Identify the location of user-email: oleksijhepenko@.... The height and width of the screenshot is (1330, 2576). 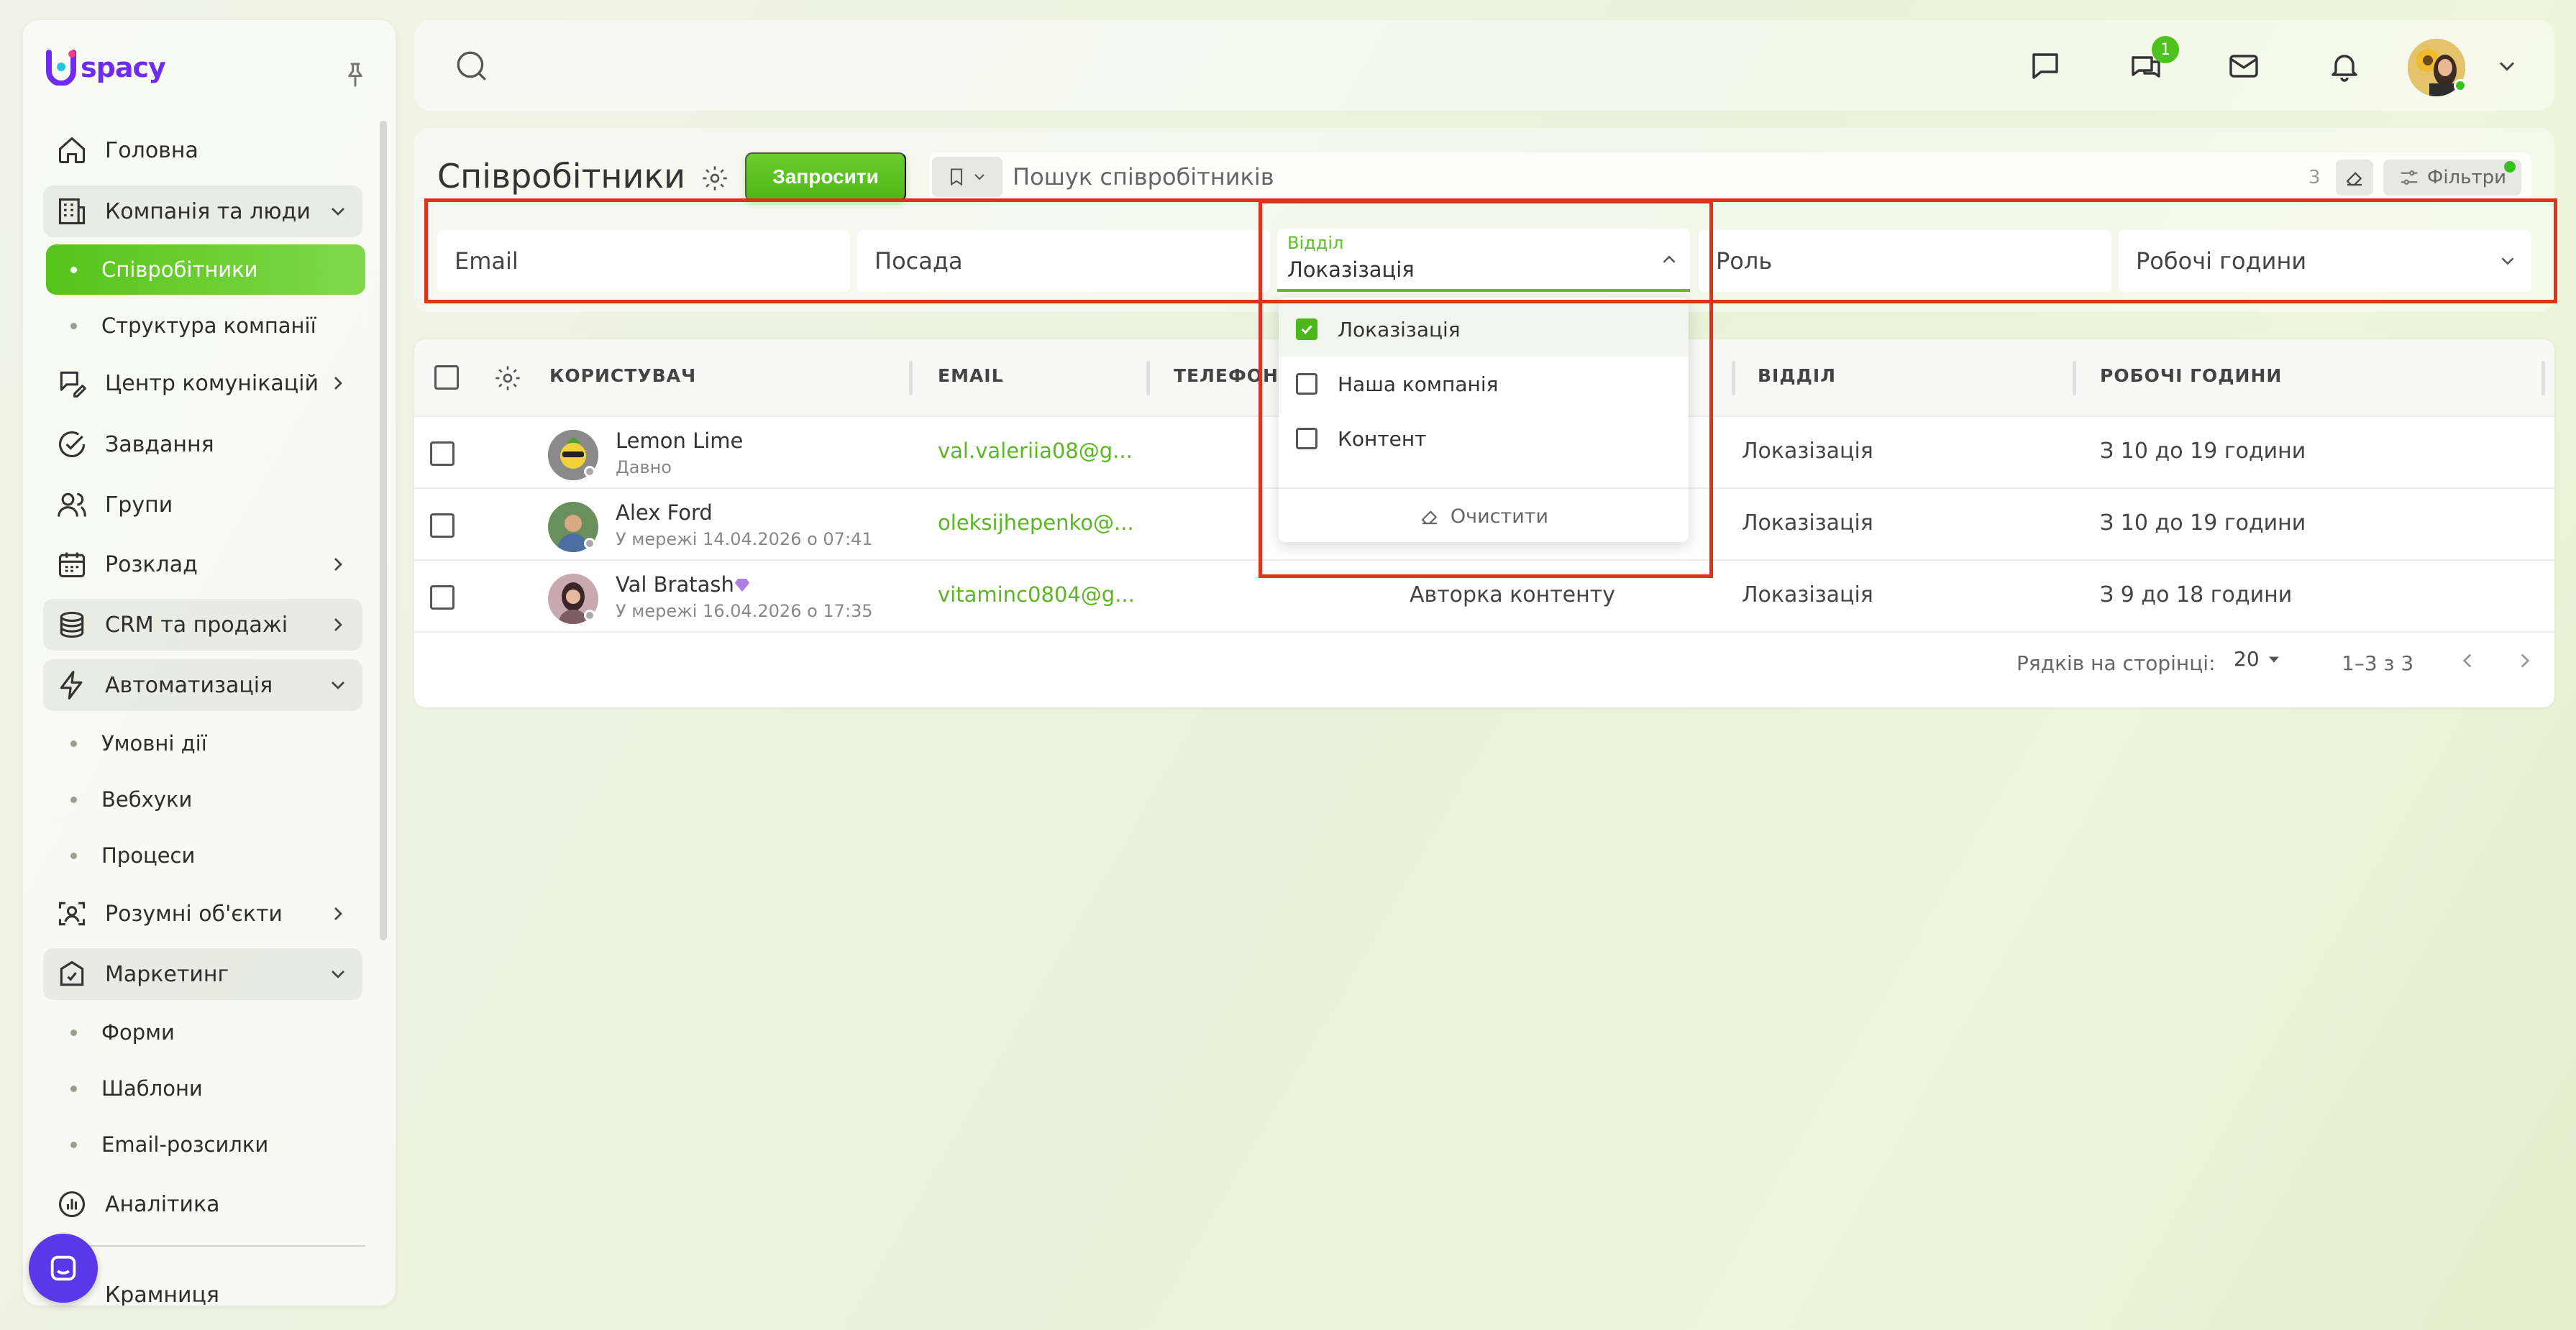
(1036, 522).